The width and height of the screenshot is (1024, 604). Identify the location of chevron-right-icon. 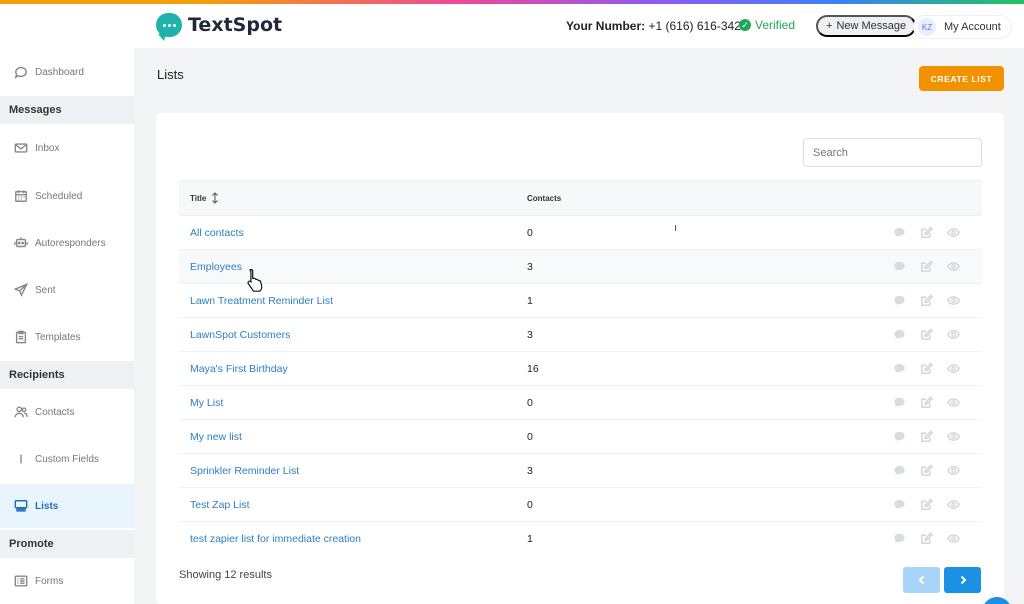
(963, 580).